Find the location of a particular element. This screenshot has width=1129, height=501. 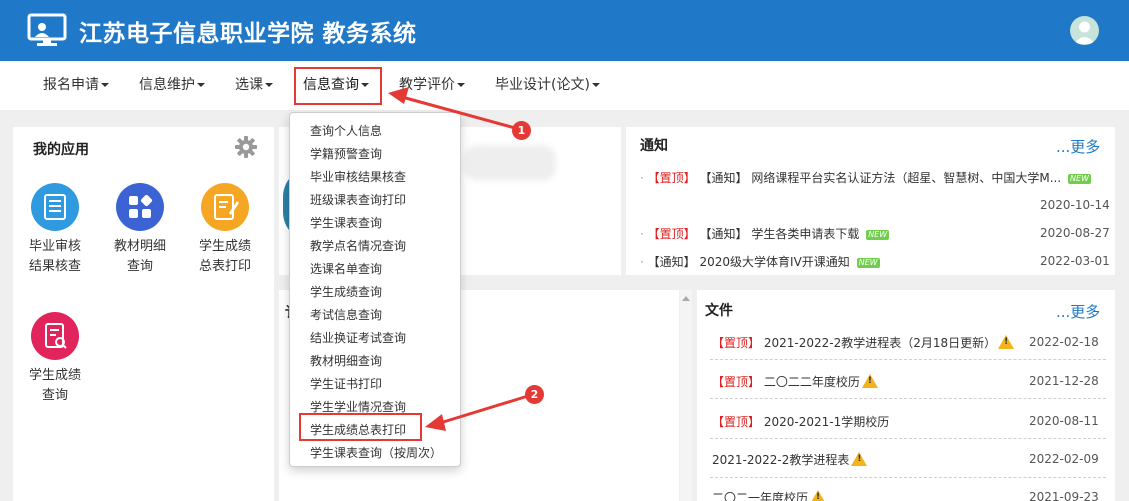

file-date: 2021-12-28 is located at coordinates (1064, 381).